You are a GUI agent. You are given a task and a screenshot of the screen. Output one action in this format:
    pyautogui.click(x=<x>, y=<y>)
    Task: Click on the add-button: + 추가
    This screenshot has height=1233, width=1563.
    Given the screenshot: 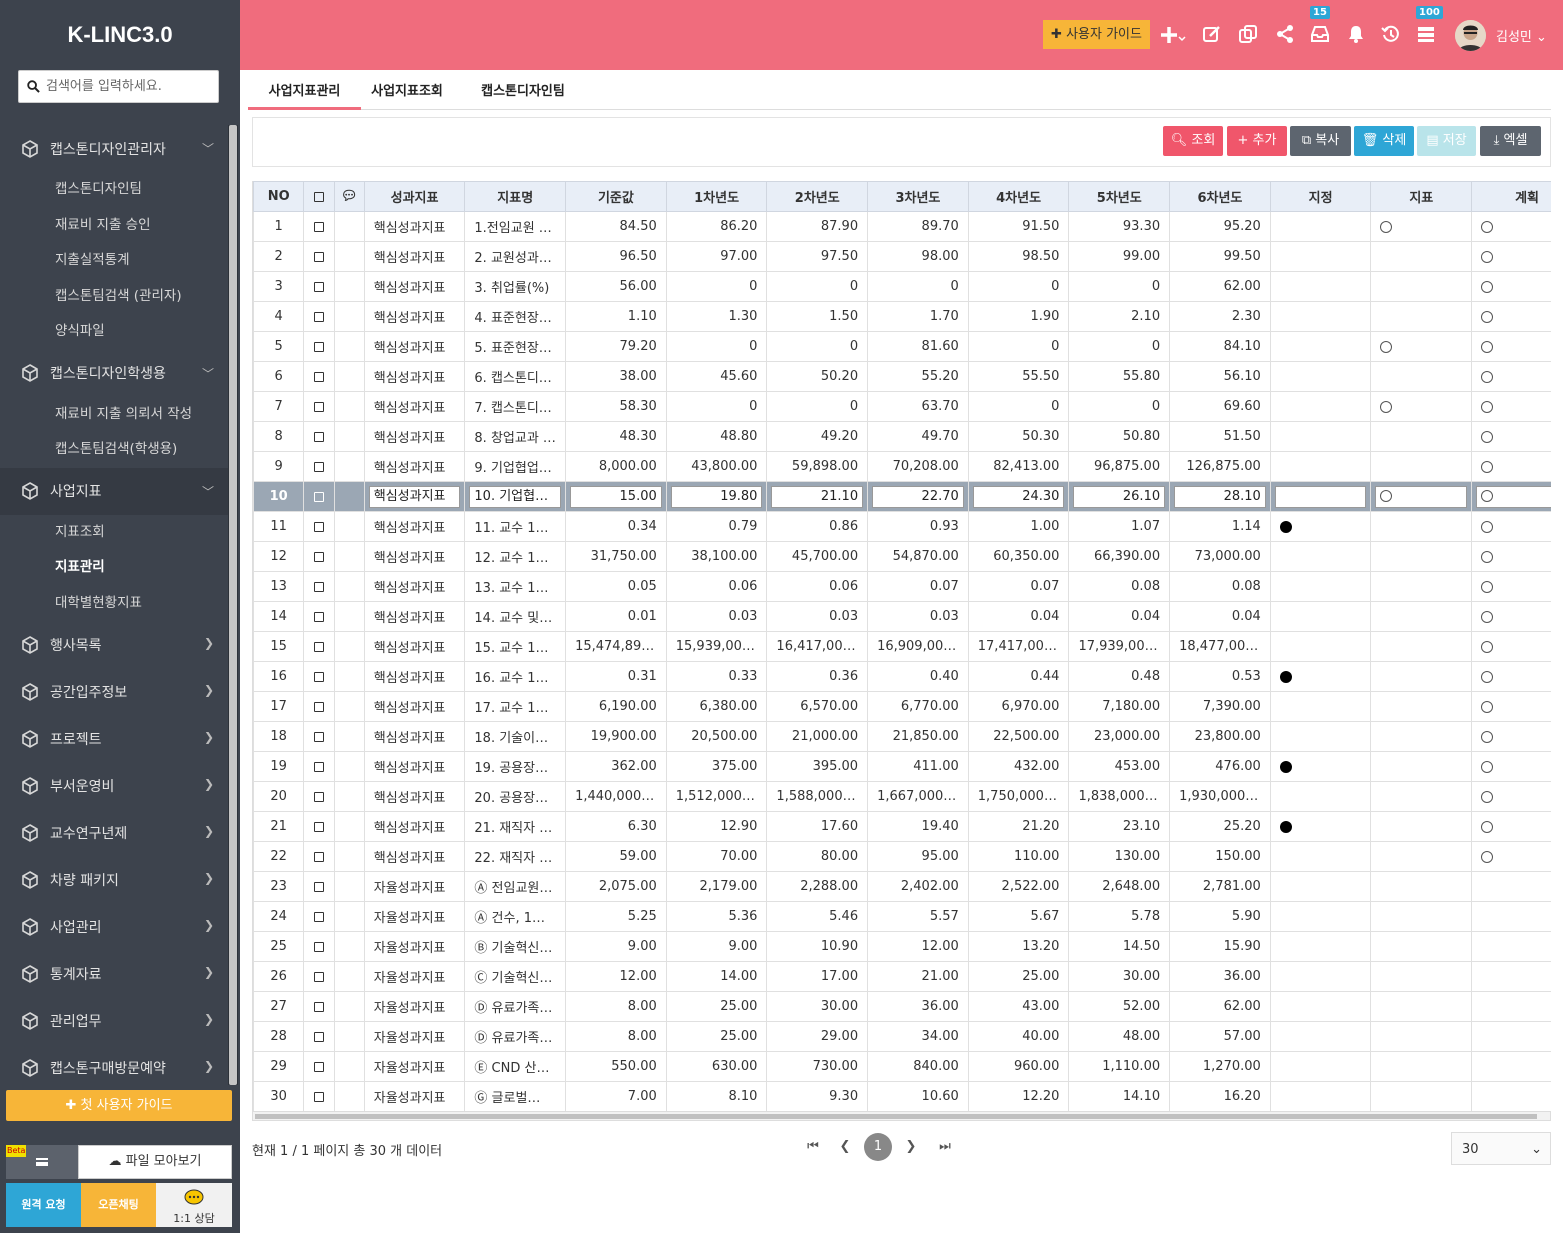 What is the action you would take?
    pyautogui.click(x=1257, y=141)
    